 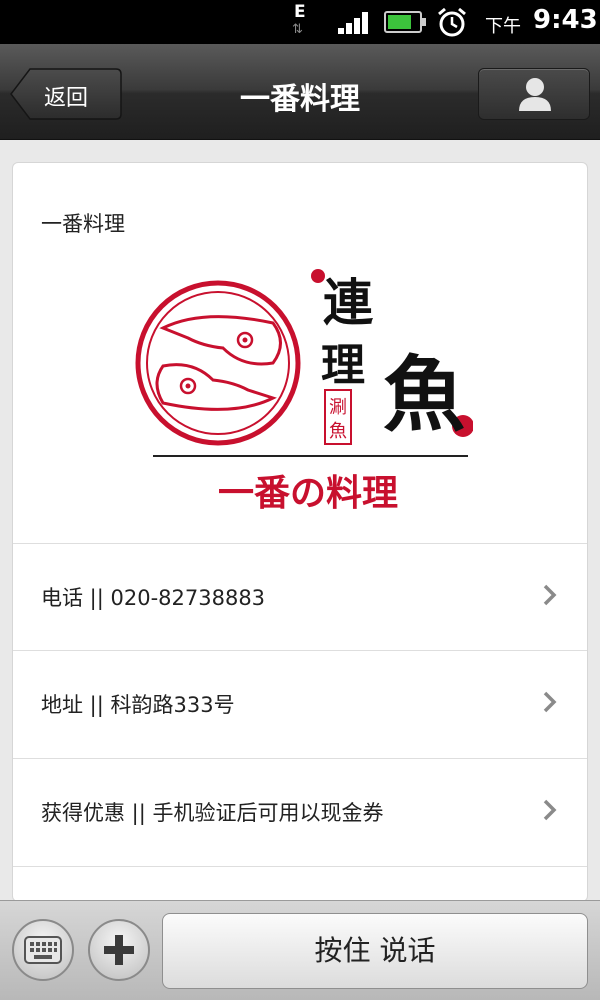 What do you see at coordinates (452, 22) in the screenshot?
I see `alarm-clock-icon` at bounding box center [452, 22].